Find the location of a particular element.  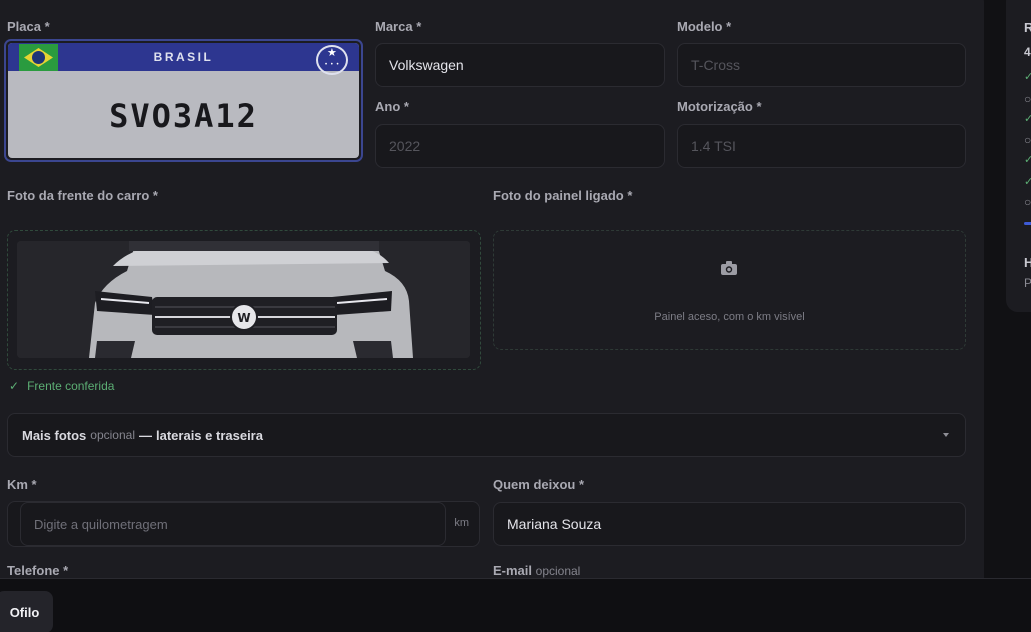

motor-field: 1.4 TSI is located at coordinates (821, 146).